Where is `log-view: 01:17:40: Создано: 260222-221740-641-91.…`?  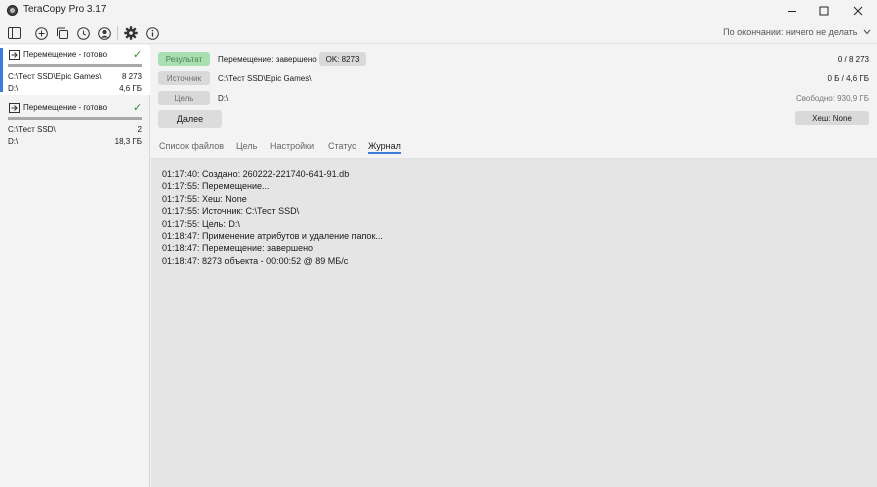 log-view: 01:17:40: Создано: 260222-221740-641-91.… is located at coordinates (272, 217).